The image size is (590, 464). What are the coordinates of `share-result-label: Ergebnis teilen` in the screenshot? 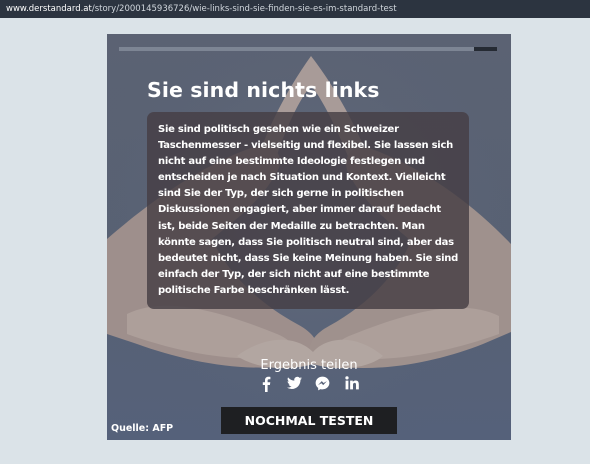 It's located at (309, 365).